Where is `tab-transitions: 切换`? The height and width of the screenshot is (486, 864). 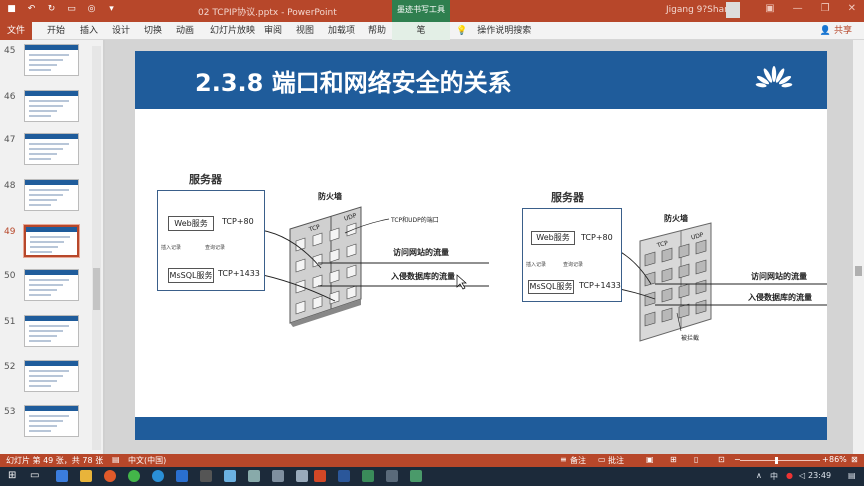
tab-transitions: 切换 is located at coordinates (153, 31).